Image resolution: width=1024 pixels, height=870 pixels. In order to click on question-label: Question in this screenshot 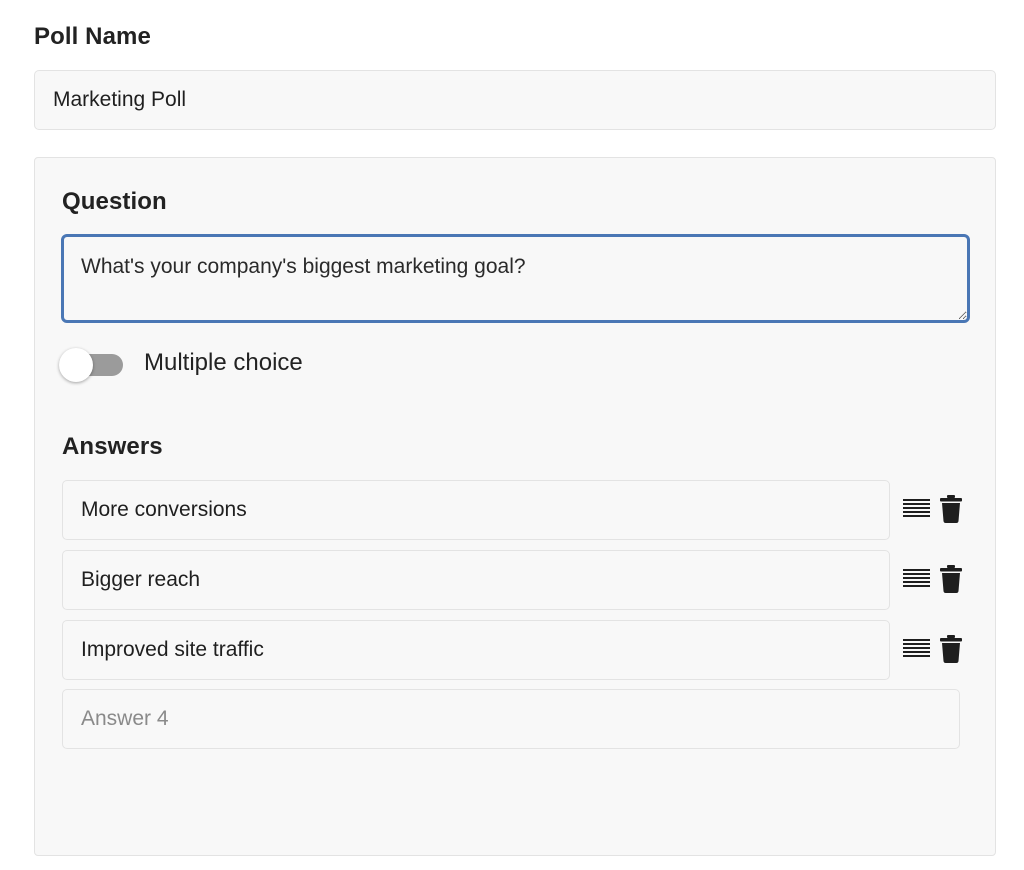, I will do `click(114, 201)`.